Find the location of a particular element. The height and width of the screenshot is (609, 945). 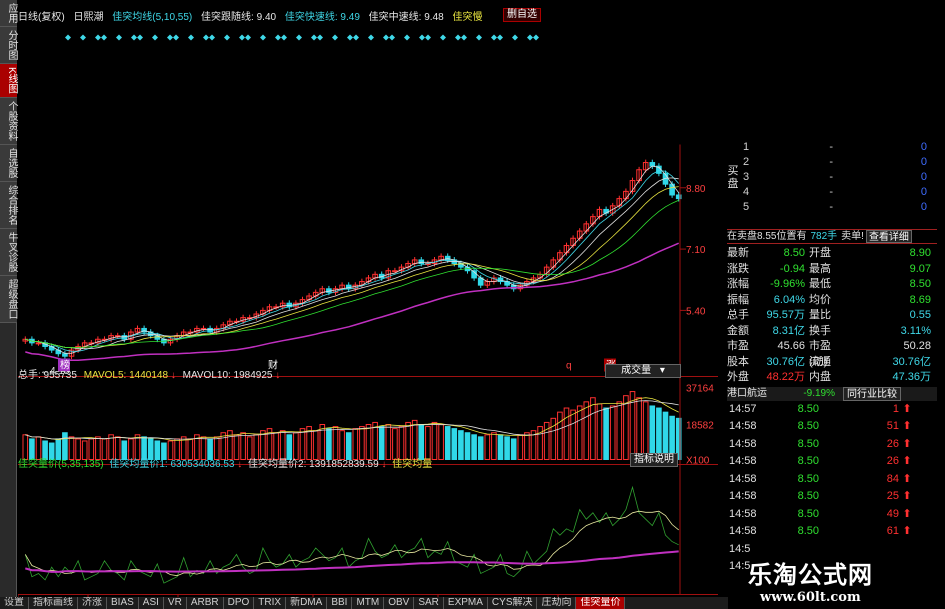

view-detail-button: 查看详细 is located at coordinates (888, 236).